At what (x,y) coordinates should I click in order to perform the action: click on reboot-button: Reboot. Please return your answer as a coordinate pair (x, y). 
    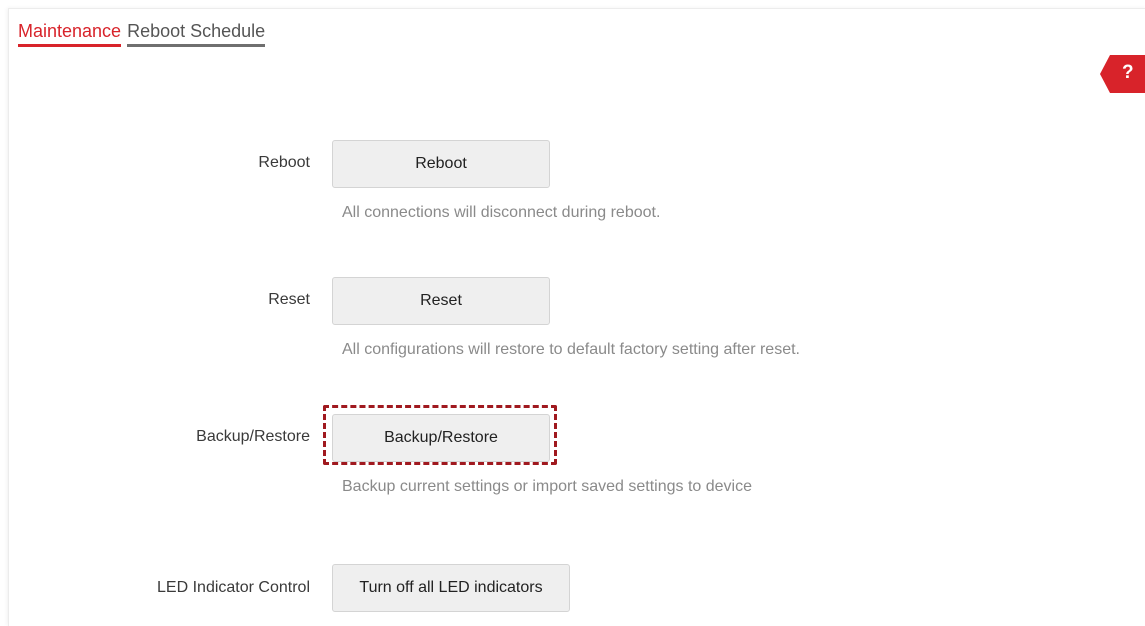
    Looking at the image, I should click on (441, 164).